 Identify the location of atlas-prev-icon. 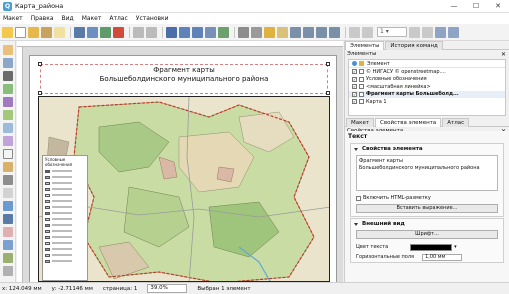
(367, 32).